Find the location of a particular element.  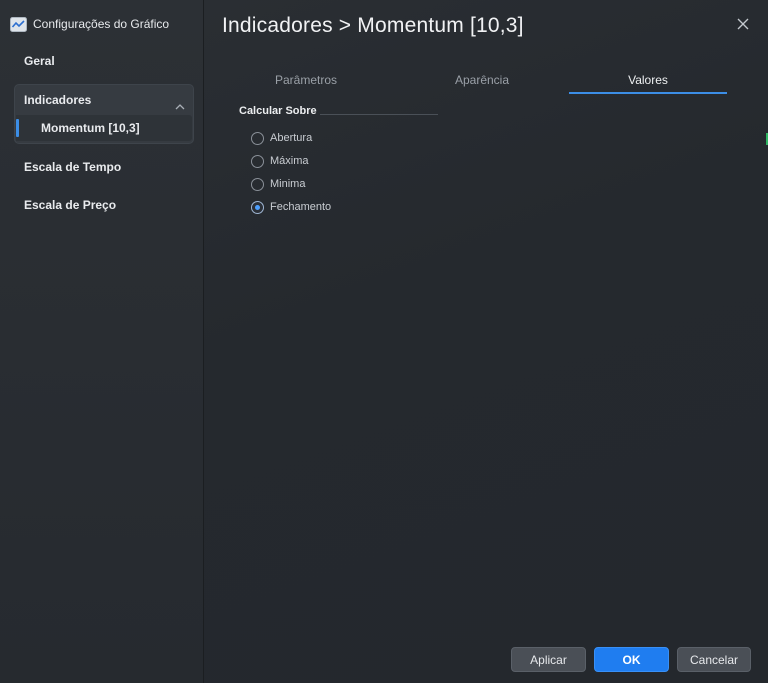

radio-label: Máxima is located at coordinates (289, 161).